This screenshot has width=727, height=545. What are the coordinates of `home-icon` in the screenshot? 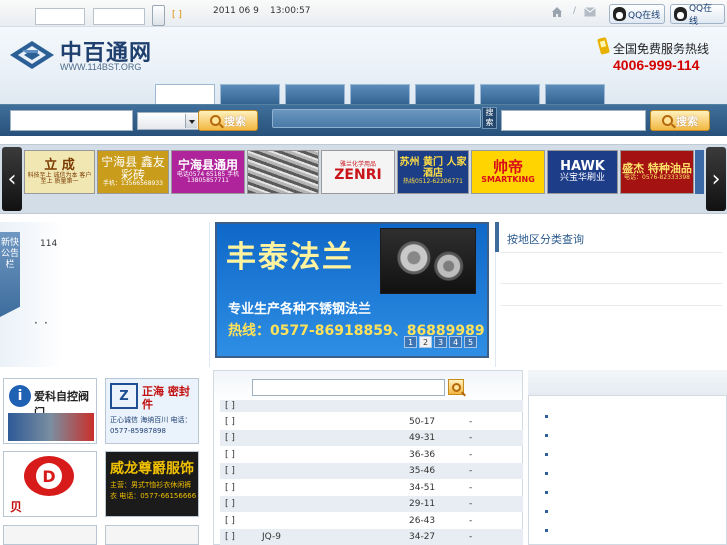 It's located at (557, 12).